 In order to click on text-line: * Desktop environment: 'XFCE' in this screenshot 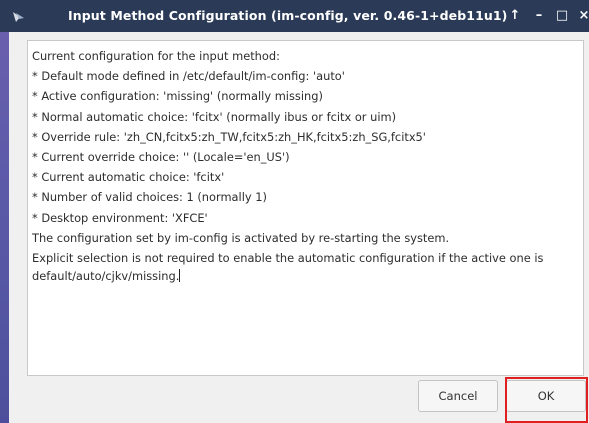, I will do `click(120, 217)`.